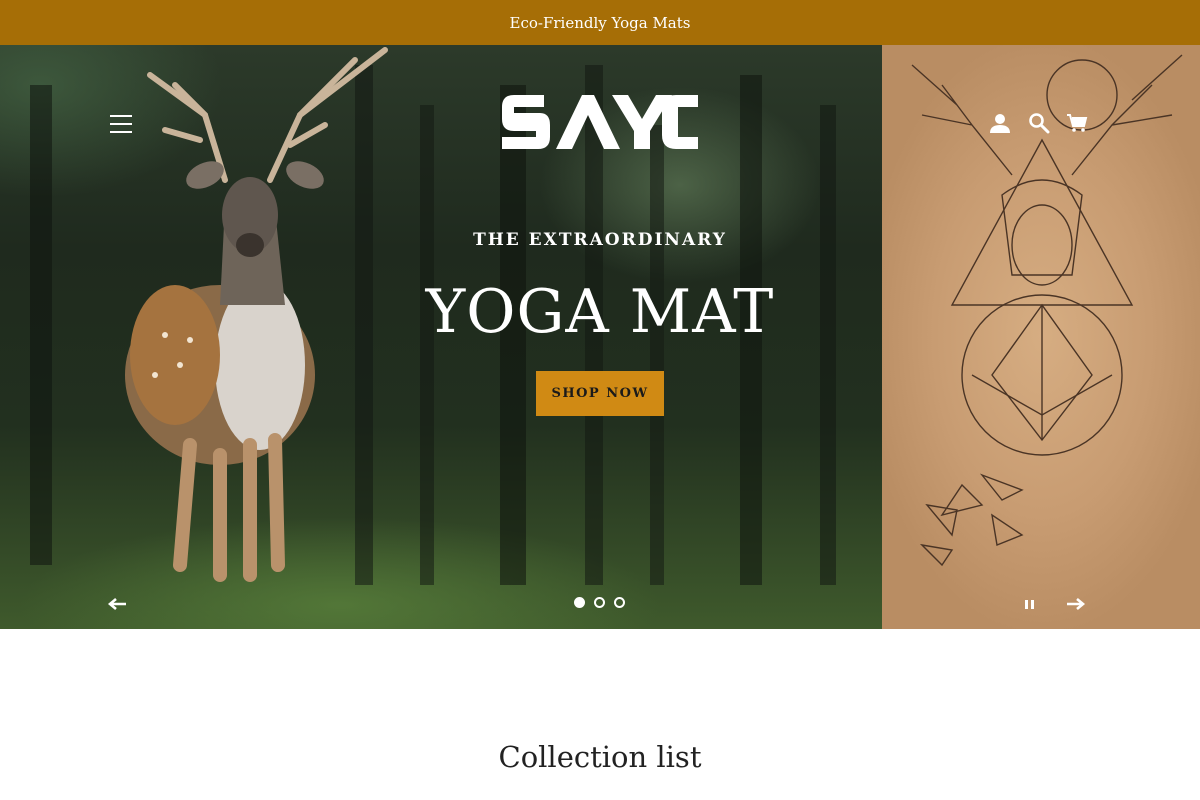 This screenshot has height=800, width=1200. I want to click on announcement-text: Eco-Friendly Yoga Mats, so click(600, 22).